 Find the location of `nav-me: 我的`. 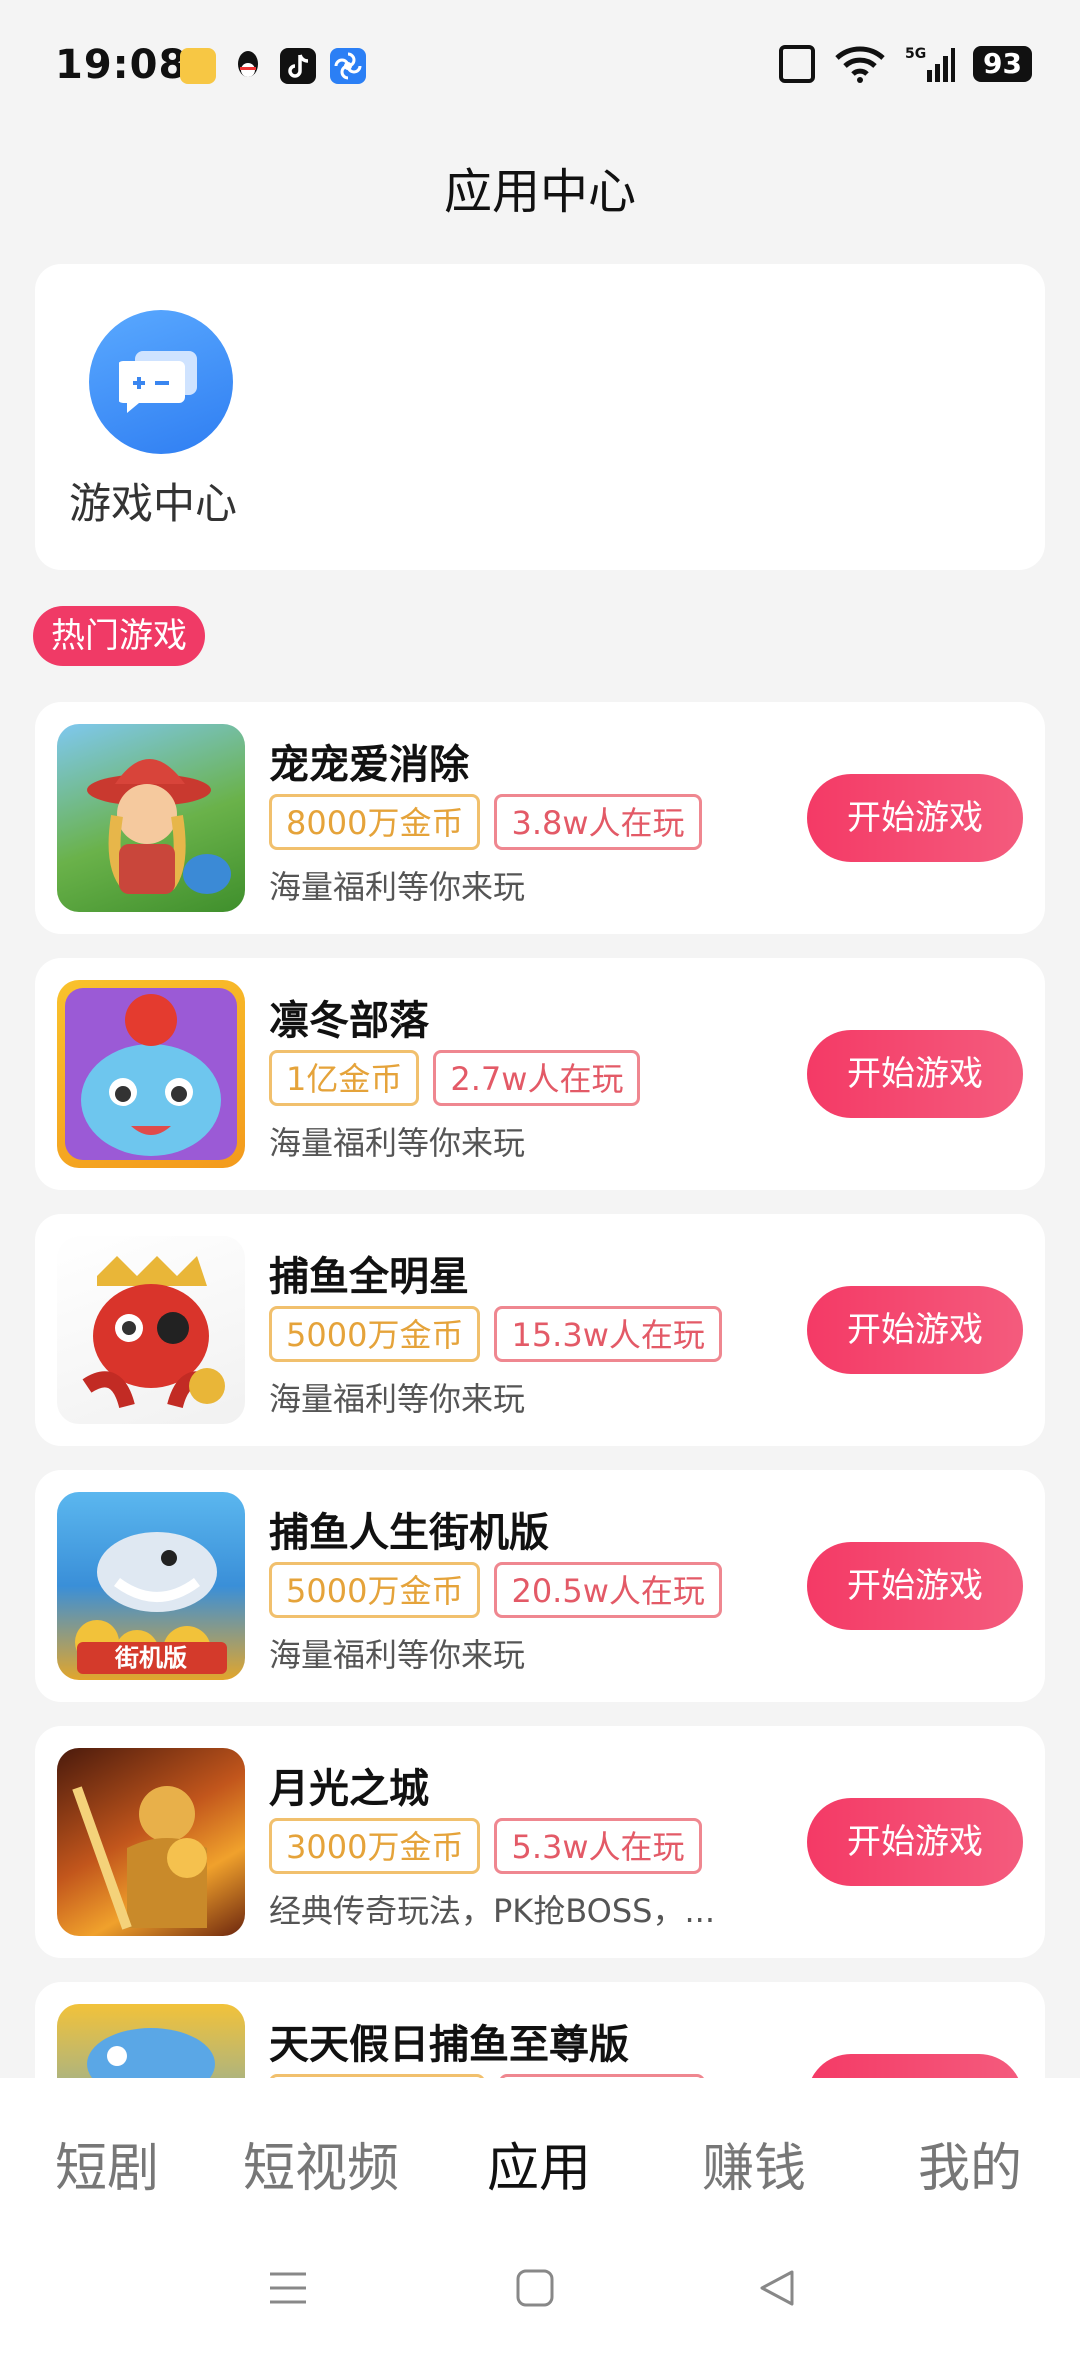

nav-me: 我的 is located at coordinates (970, 2163).